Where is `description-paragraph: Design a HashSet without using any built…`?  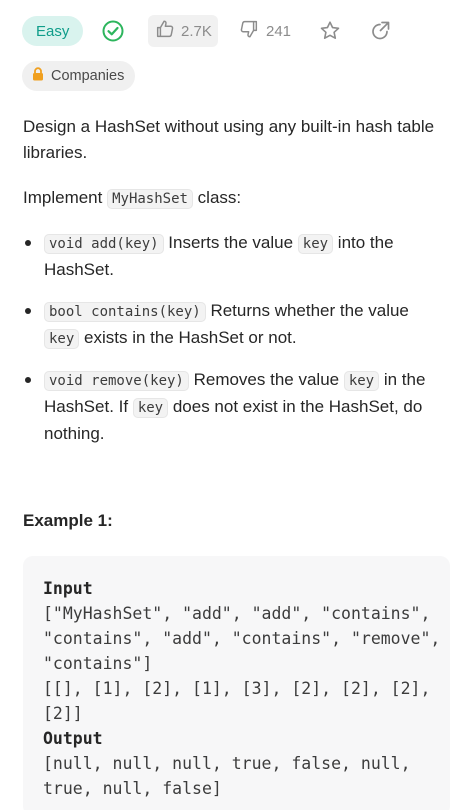
description-paragraph: Design a HashSet without using any built… is located at coordinates (229, 139).